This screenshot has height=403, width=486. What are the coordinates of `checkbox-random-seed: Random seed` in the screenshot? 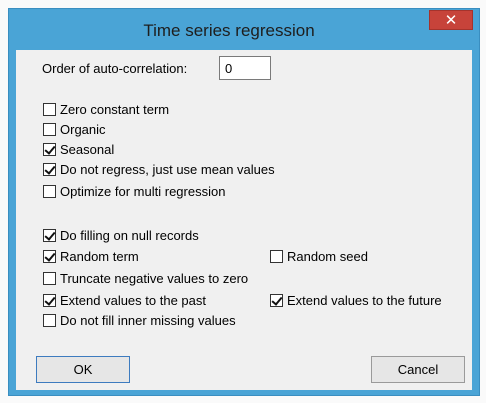 It's located at (319, 256).